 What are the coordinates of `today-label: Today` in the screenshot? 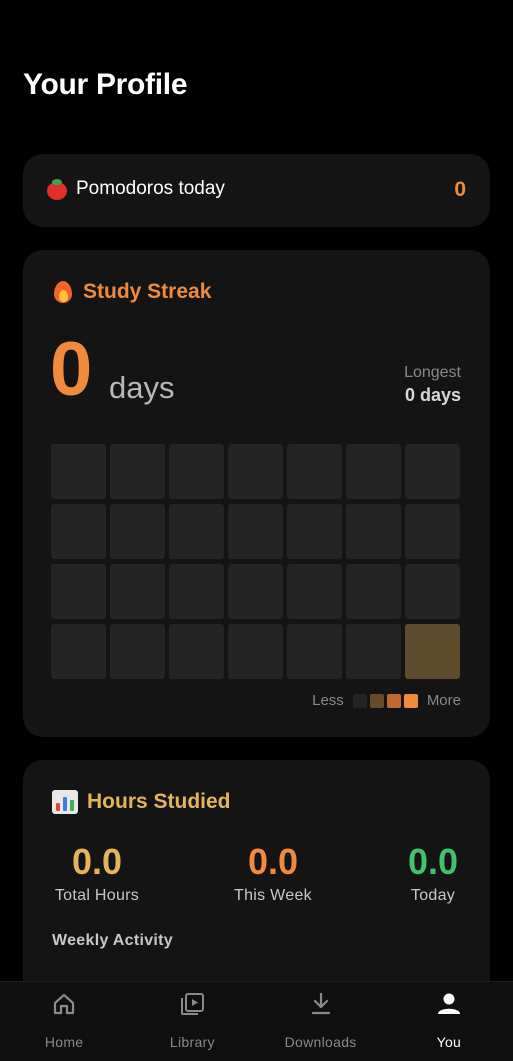 It's located at (433, 895).